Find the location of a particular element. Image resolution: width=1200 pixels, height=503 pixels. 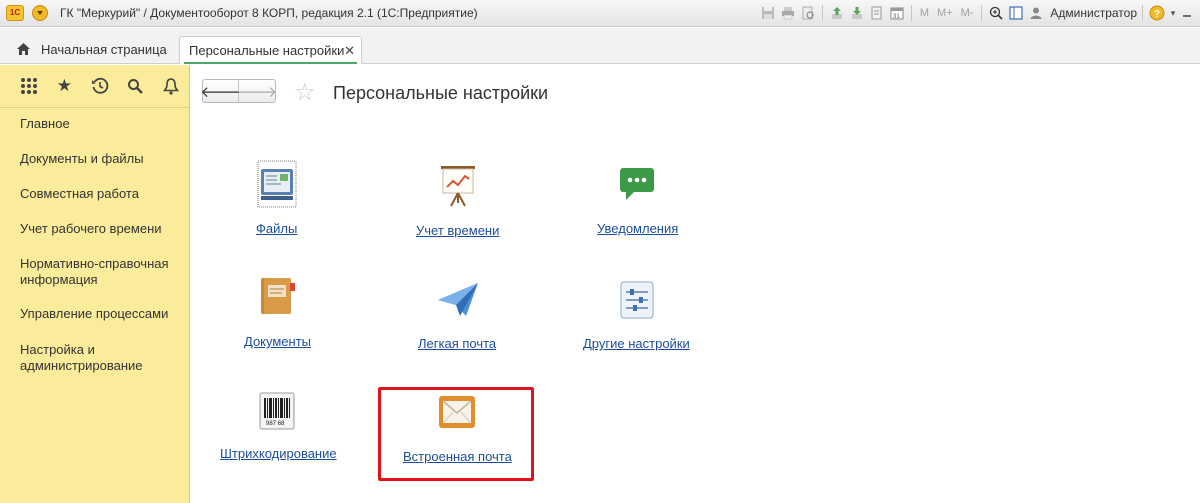

download-icon is located at coordinates (857, 13).